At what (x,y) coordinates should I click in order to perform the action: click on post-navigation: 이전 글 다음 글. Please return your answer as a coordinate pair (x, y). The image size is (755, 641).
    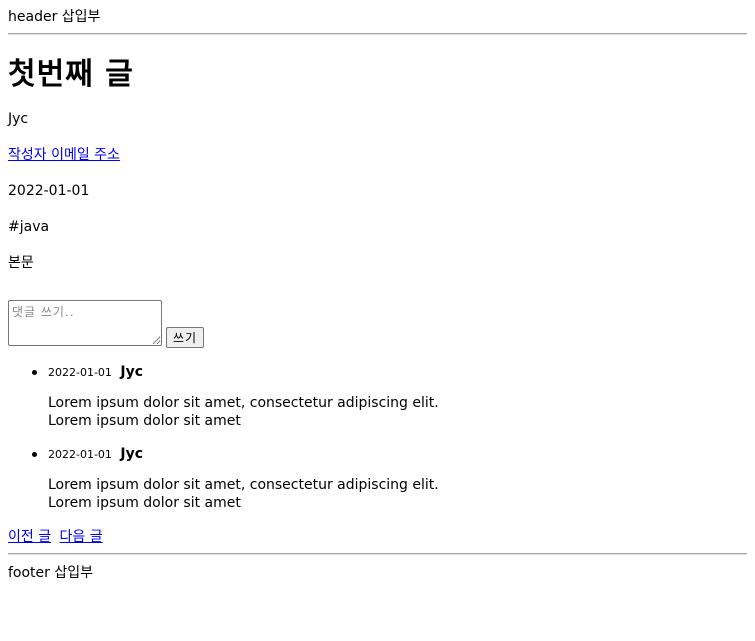
    Looking at the image, I should click on (377, 537).